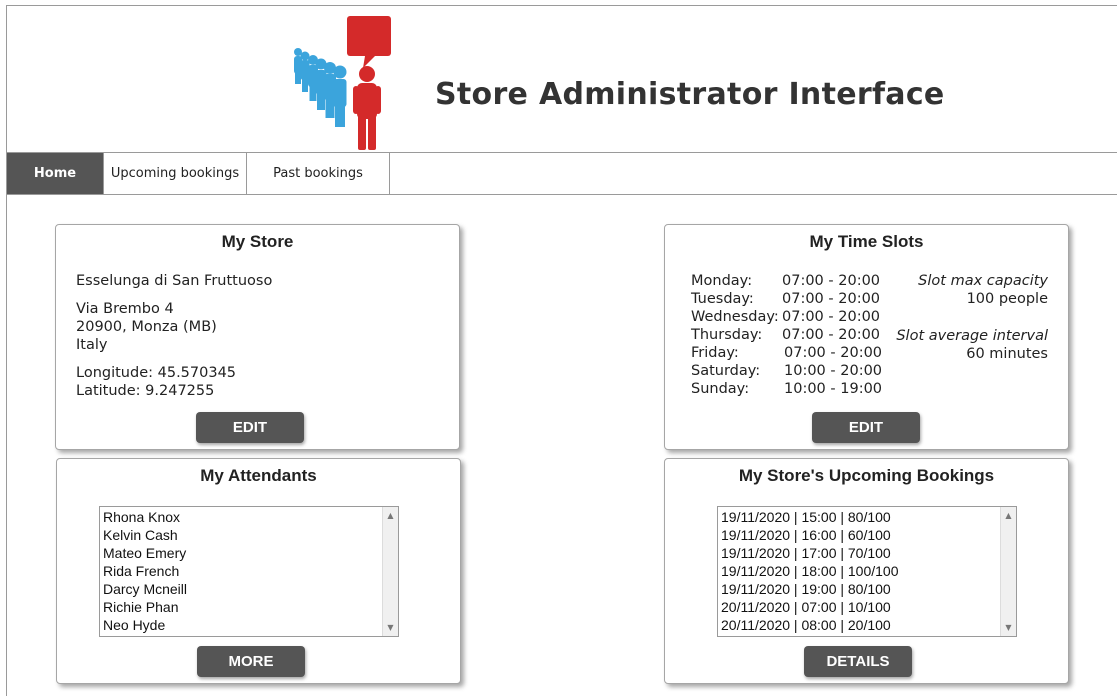 The width and height of the screenshot is (1117, 696). What do you see at coordinates (125, 309) in the screenshot?
I see `store-address-line1: Via Brembo 4` at bounding box center [125, 309].